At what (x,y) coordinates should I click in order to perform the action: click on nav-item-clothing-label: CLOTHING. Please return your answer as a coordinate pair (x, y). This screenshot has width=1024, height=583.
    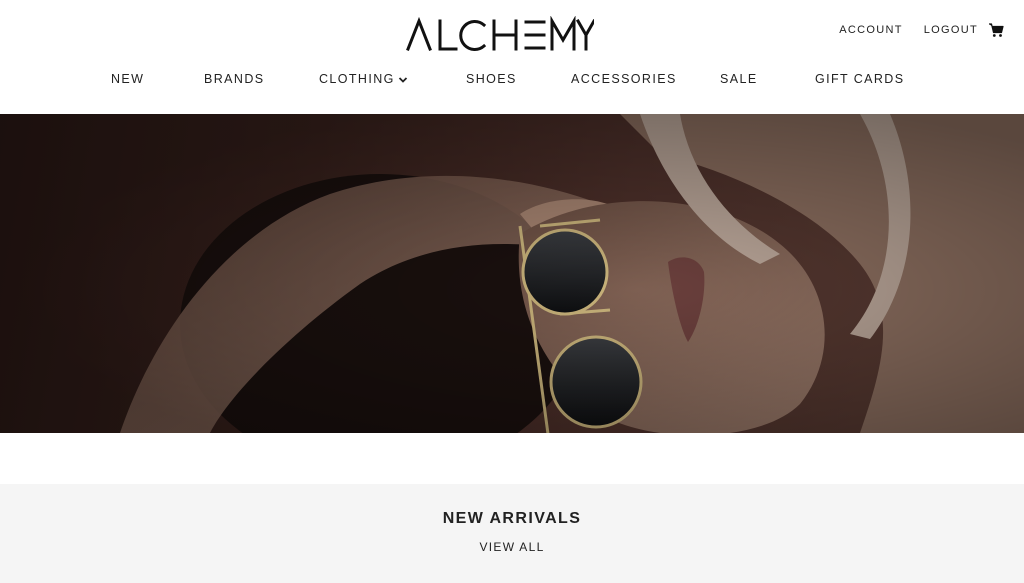
    Looking at the image, I should click on (357, 79).